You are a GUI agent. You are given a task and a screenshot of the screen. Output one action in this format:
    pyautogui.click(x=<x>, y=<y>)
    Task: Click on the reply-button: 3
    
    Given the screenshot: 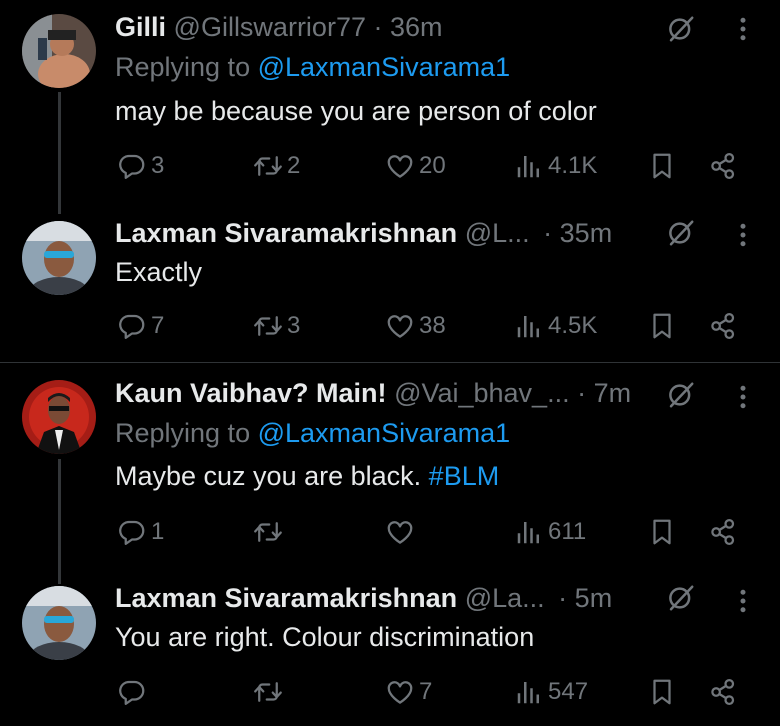 What is the action you would take?
    pyautogui.click(x=140, y=166)
    